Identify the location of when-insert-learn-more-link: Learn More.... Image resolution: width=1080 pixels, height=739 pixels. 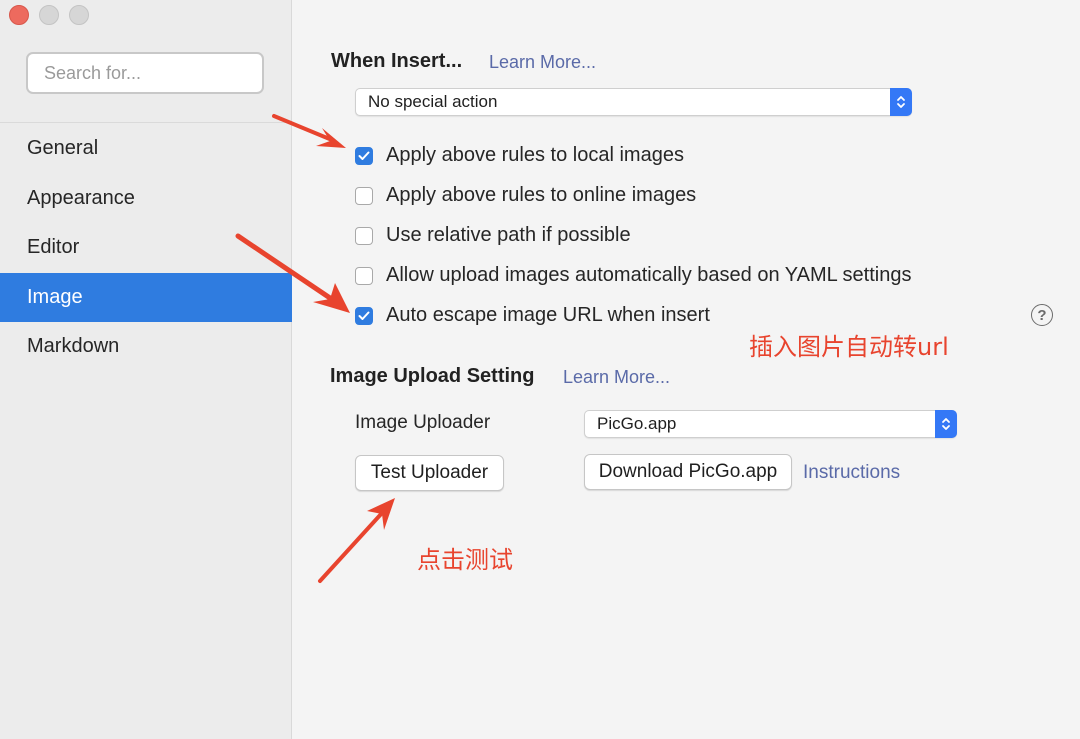
(542, 62).